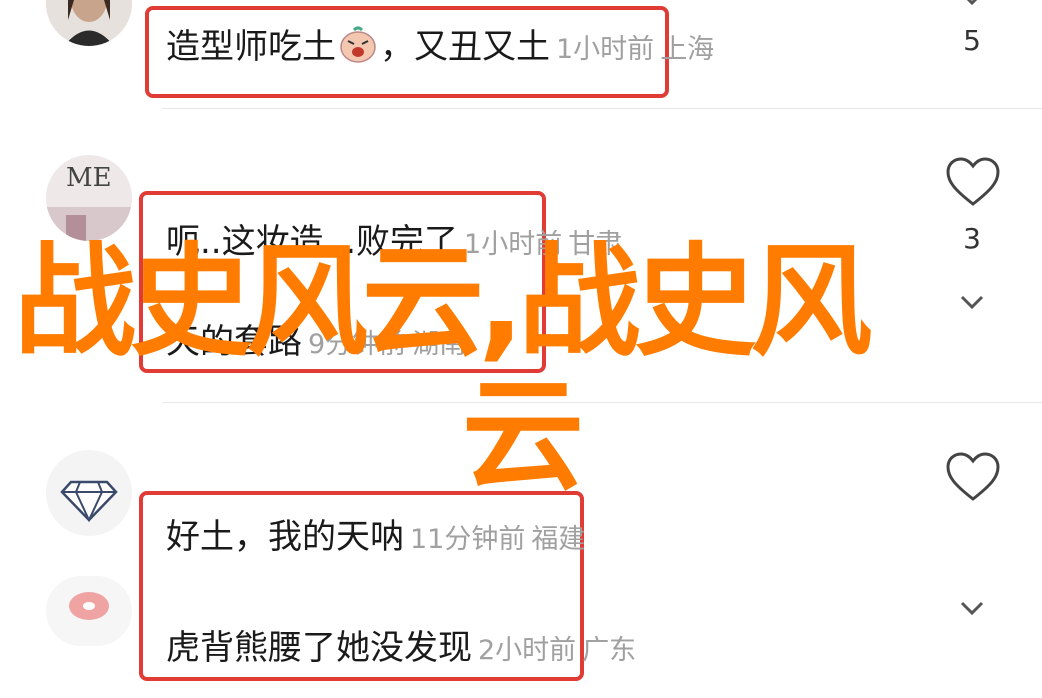  What do you see at coordinates (401, 648) in the screenshot?
I see `comment-text: 虎背熊腰了她没发现 2小时前 广东` at bounding box center [401, 648].